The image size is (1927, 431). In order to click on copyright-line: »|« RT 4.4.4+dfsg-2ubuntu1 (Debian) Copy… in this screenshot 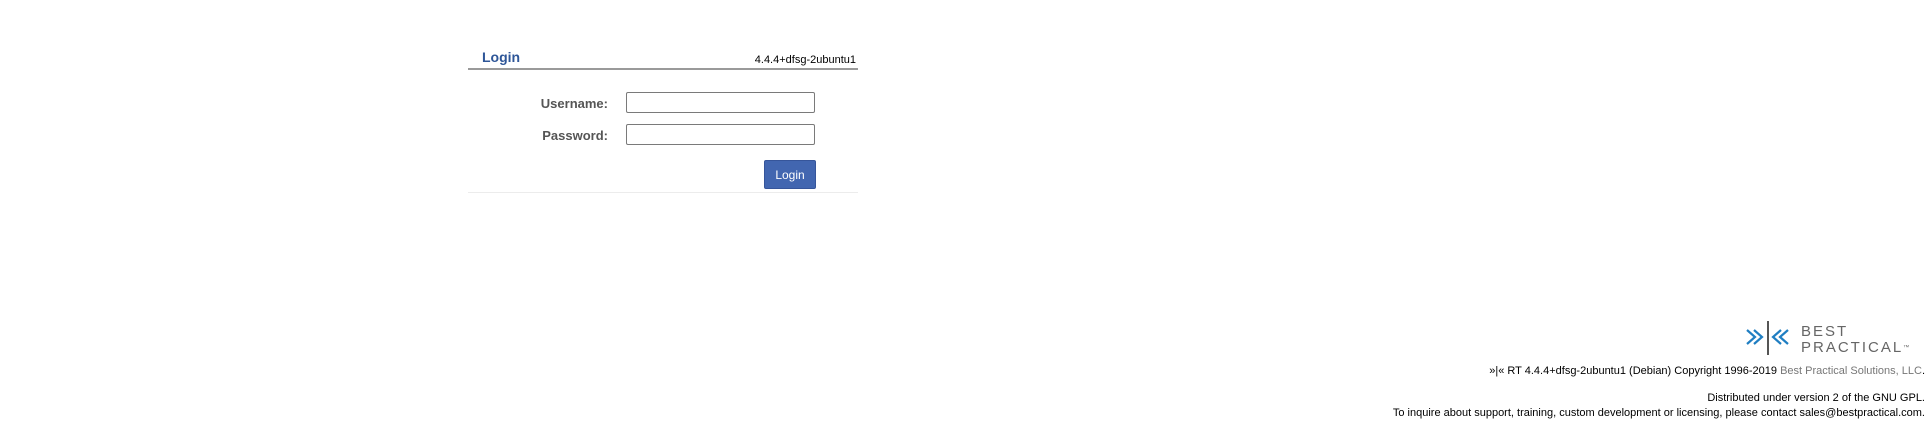, I will do `click(1707, 371)`.